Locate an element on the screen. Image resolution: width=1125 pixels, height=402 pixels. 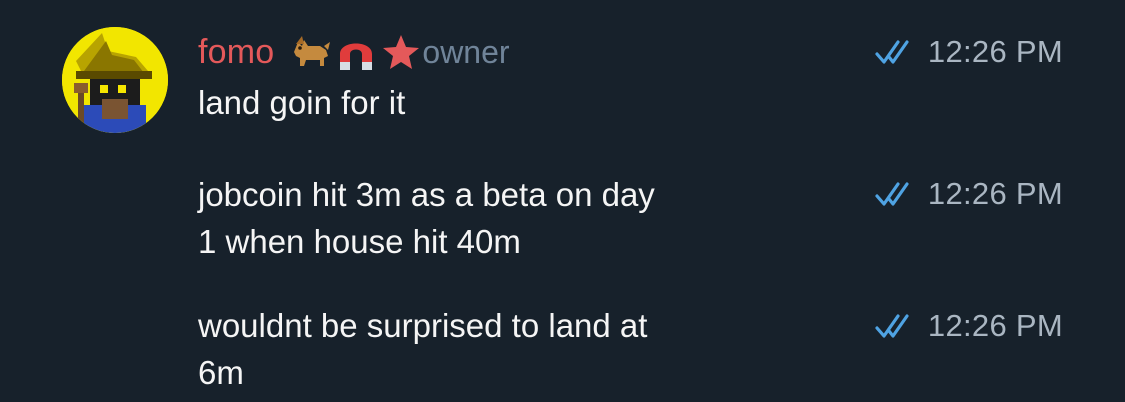
role-badge: owner is located at coordinates (466, 52).